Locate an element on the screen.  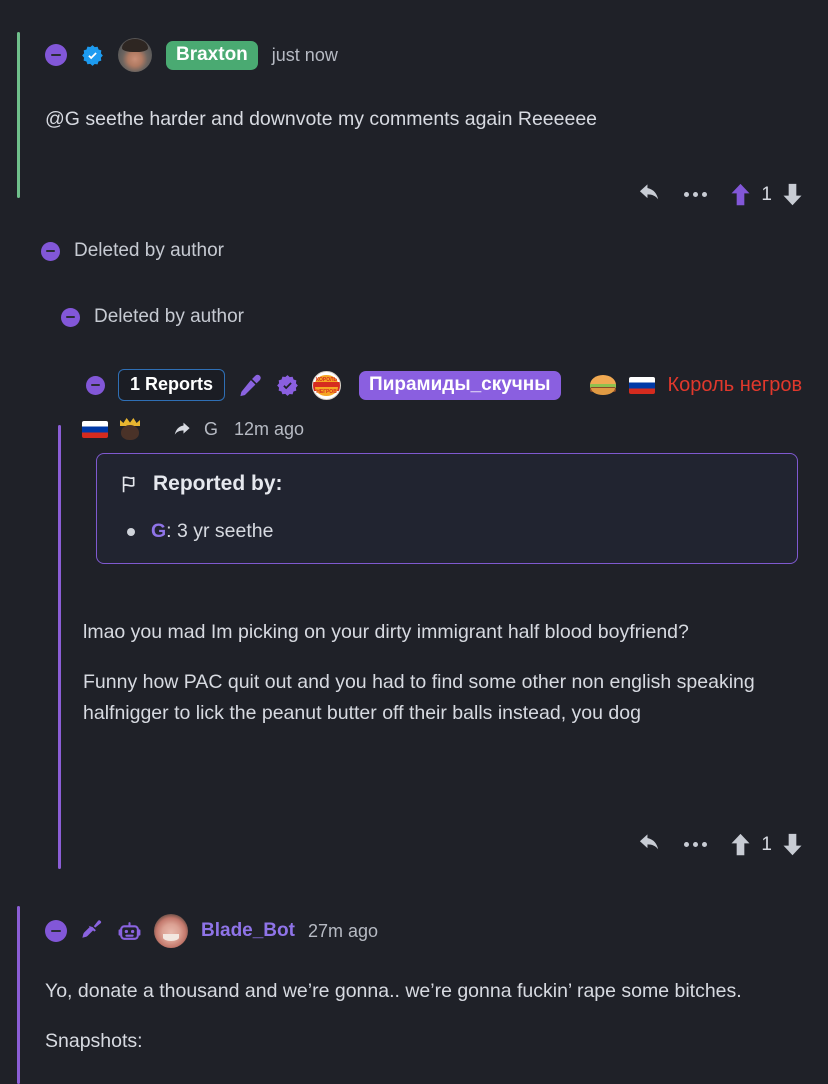
comment-header: Braxton just now is located at coordinates (191, 55).